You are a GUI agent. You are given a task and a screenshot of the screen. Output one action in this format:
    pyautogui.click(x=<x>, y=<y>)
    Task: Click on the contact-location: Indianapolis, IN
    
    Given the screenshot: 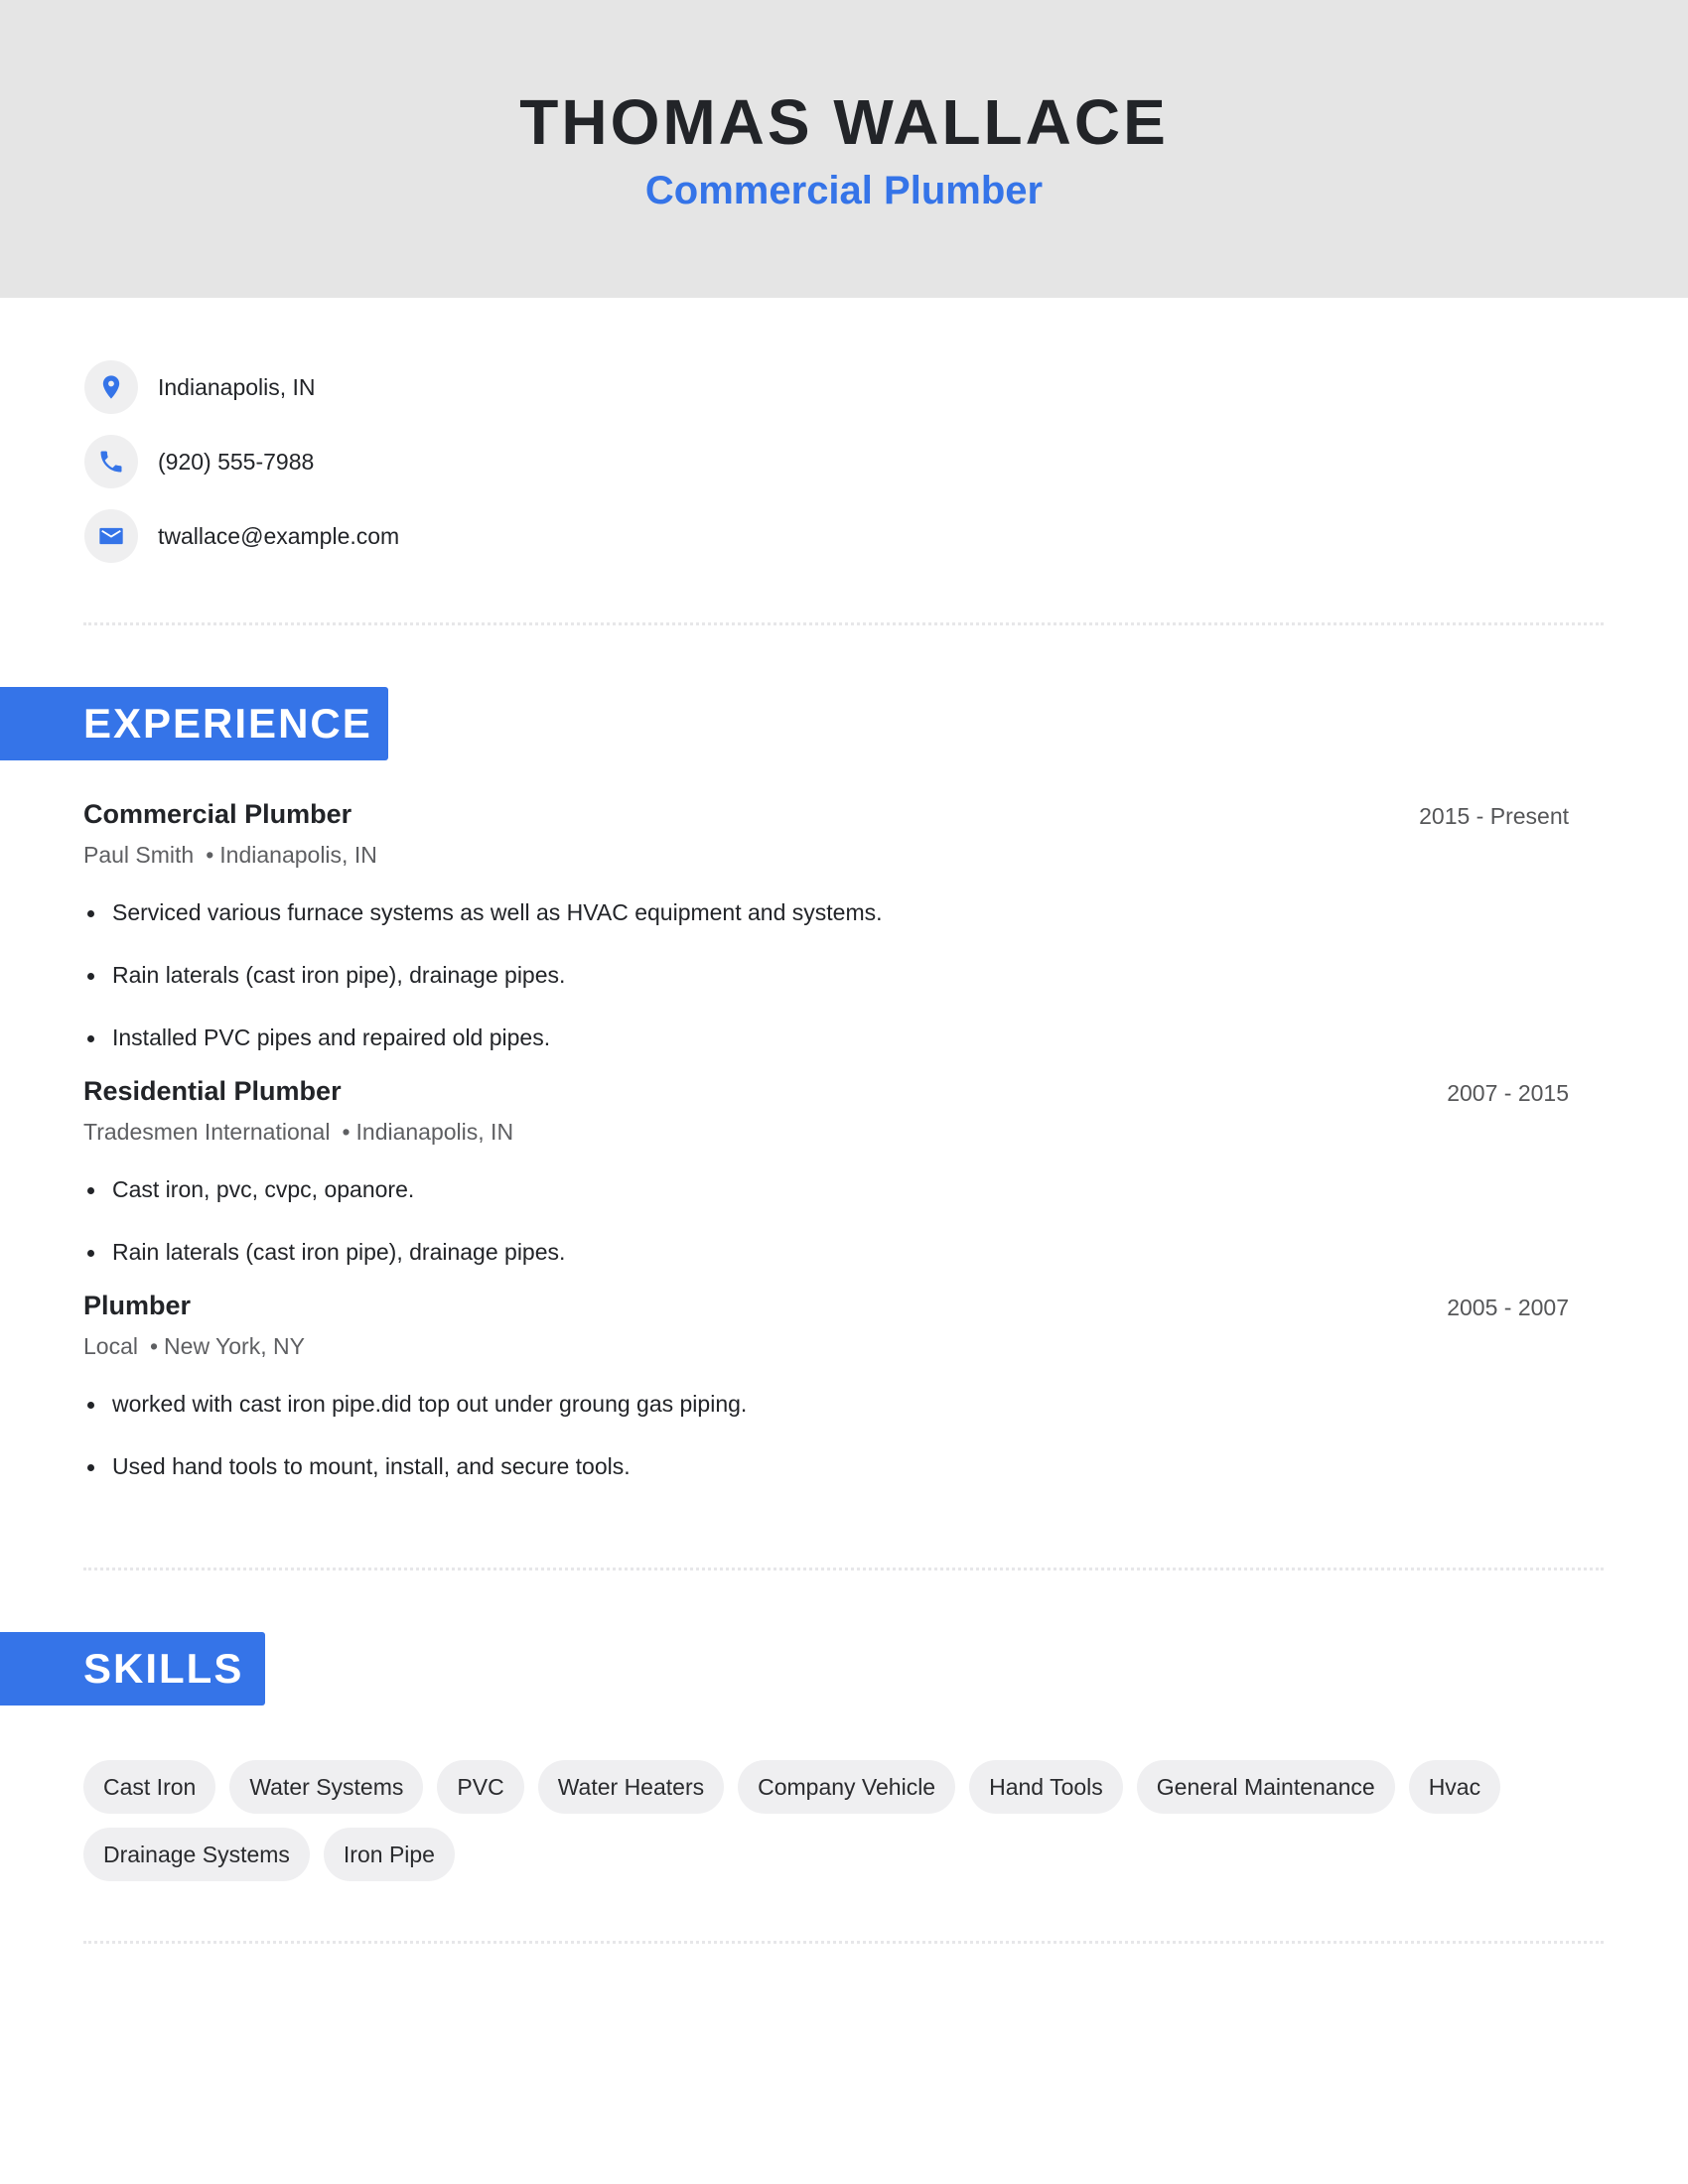 What is the action you would take?
    pyautogui.click(x=431, y=387)
    